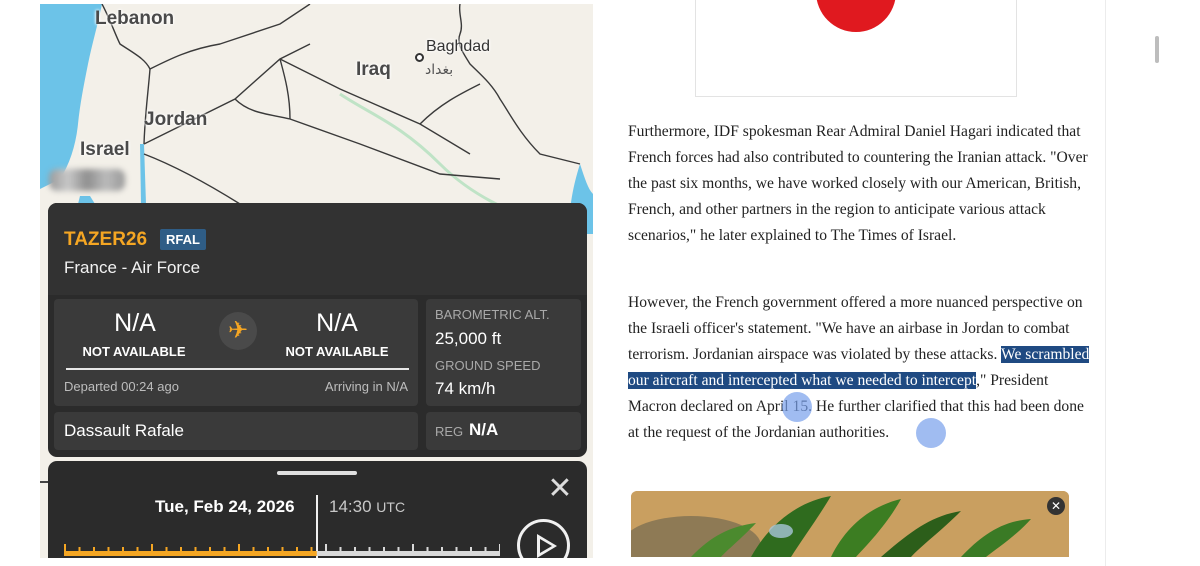 The height and width of the screenshot is (566, 1200). I want to click on embedded-image-frame, so click(856, 48).